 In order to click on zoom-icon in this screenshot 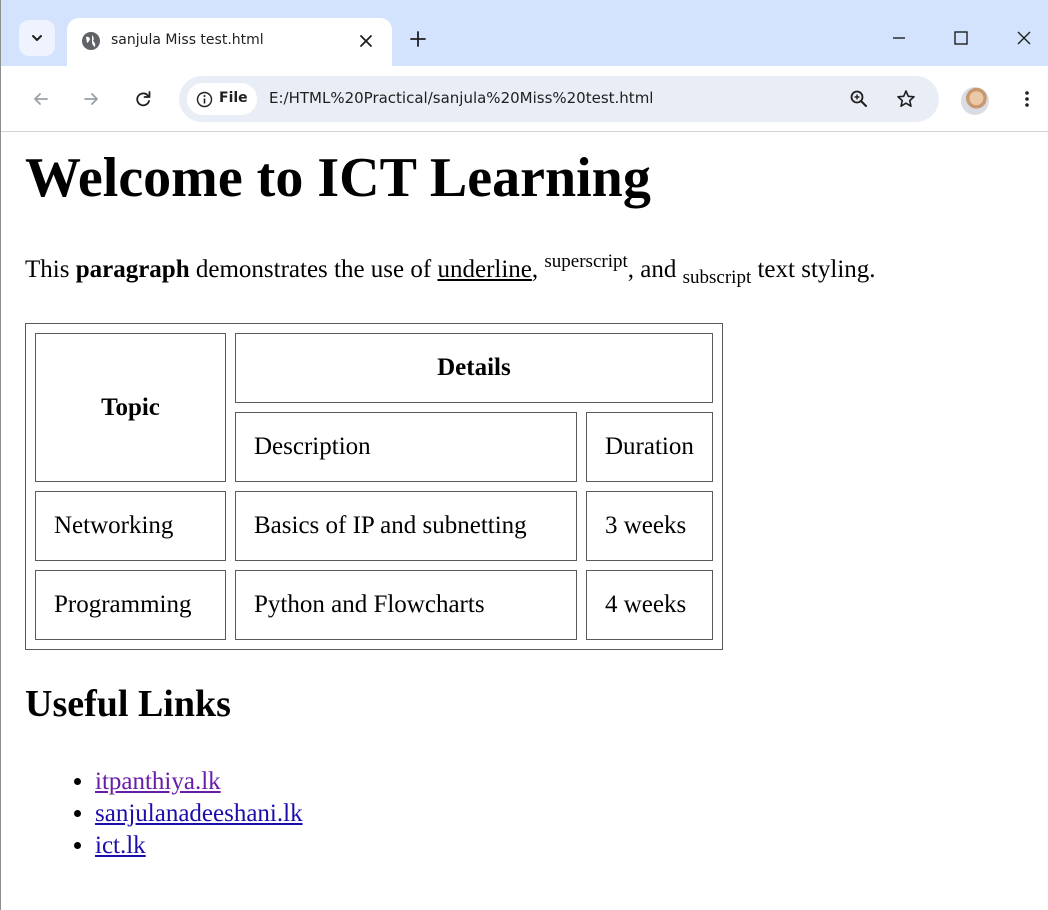, I will do `click(859, 99)`.